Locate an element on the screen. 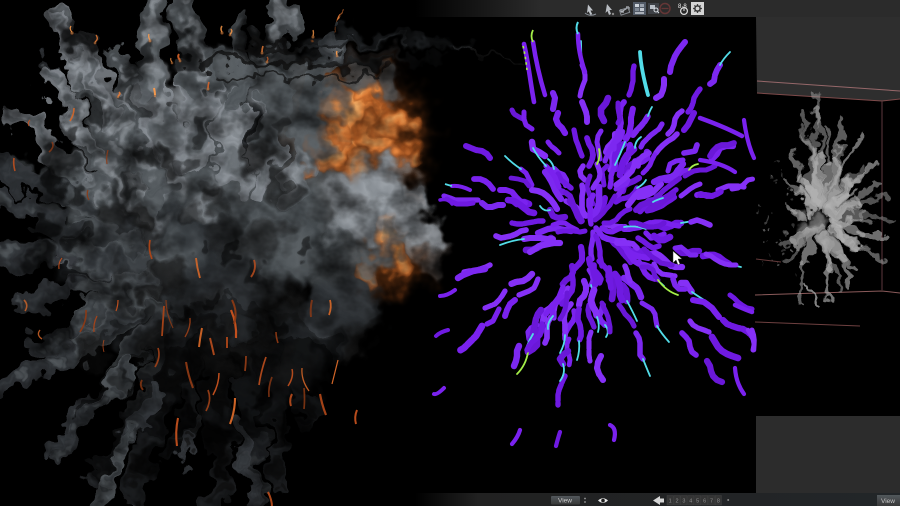 This screenshot has width=900, height=506. svg-text: 2 is located at coordinates (676, 502).